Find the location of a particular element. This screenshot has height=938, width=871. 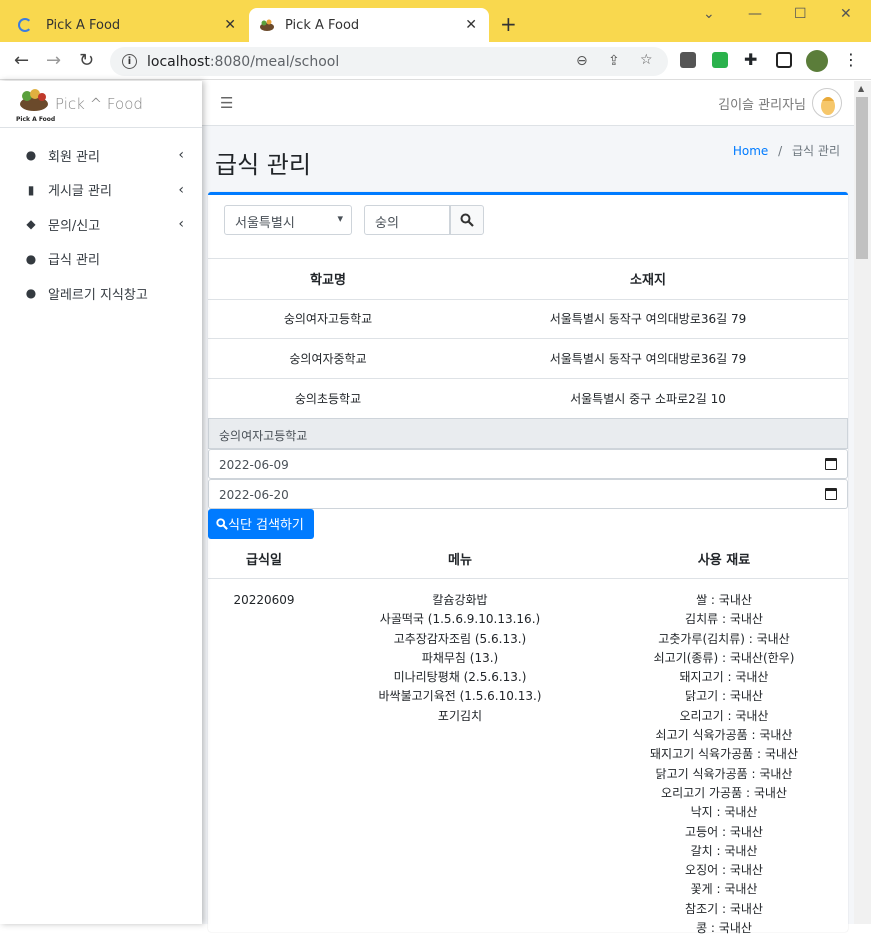

ingredient-item: 오리고기 : 국내산 is located at coordinates (724, 716).